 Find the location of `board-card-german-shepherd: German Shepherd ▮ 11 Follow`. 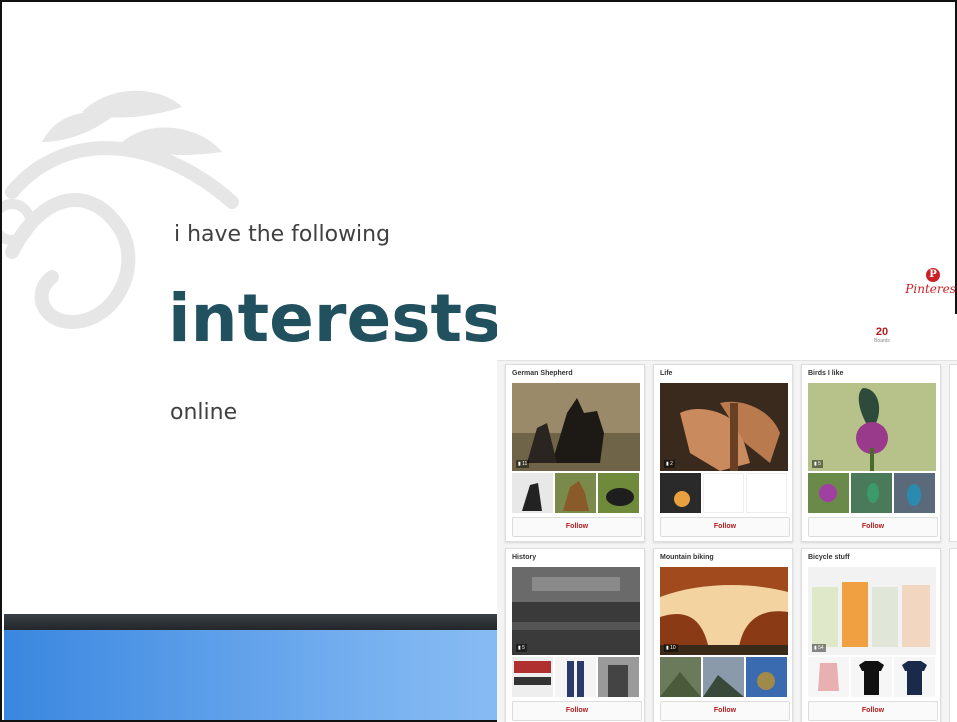

board-card-german-shepherd: German Shepherd ▮ 11 Follow is located at coordinates (575, 453).